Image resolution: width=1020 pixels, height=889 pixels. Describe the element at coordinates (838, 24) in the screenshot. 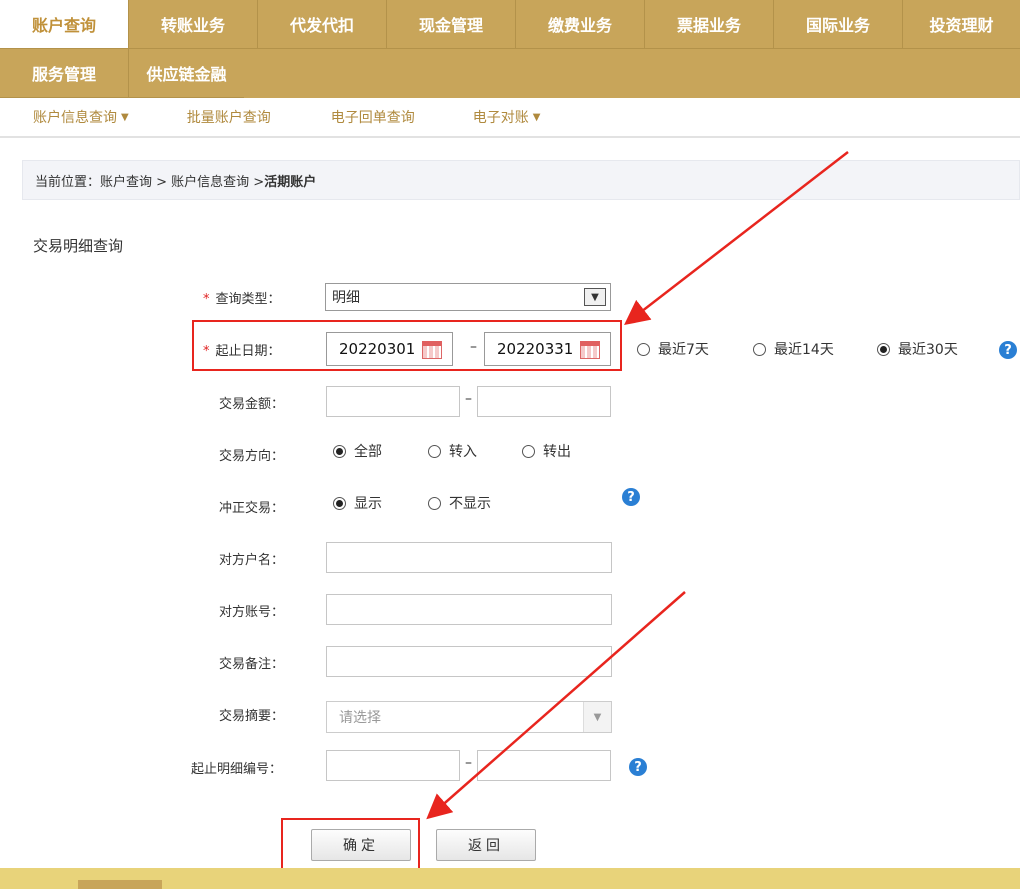

I see `nav-international: 国际业务` at that location.